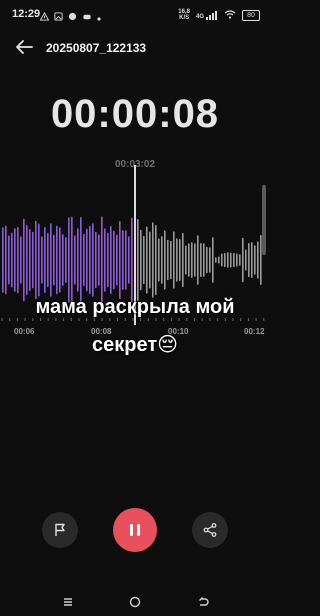 The image size is (320, 616). I want to click on recording-title: 20250807_122133, so click(96, 48).